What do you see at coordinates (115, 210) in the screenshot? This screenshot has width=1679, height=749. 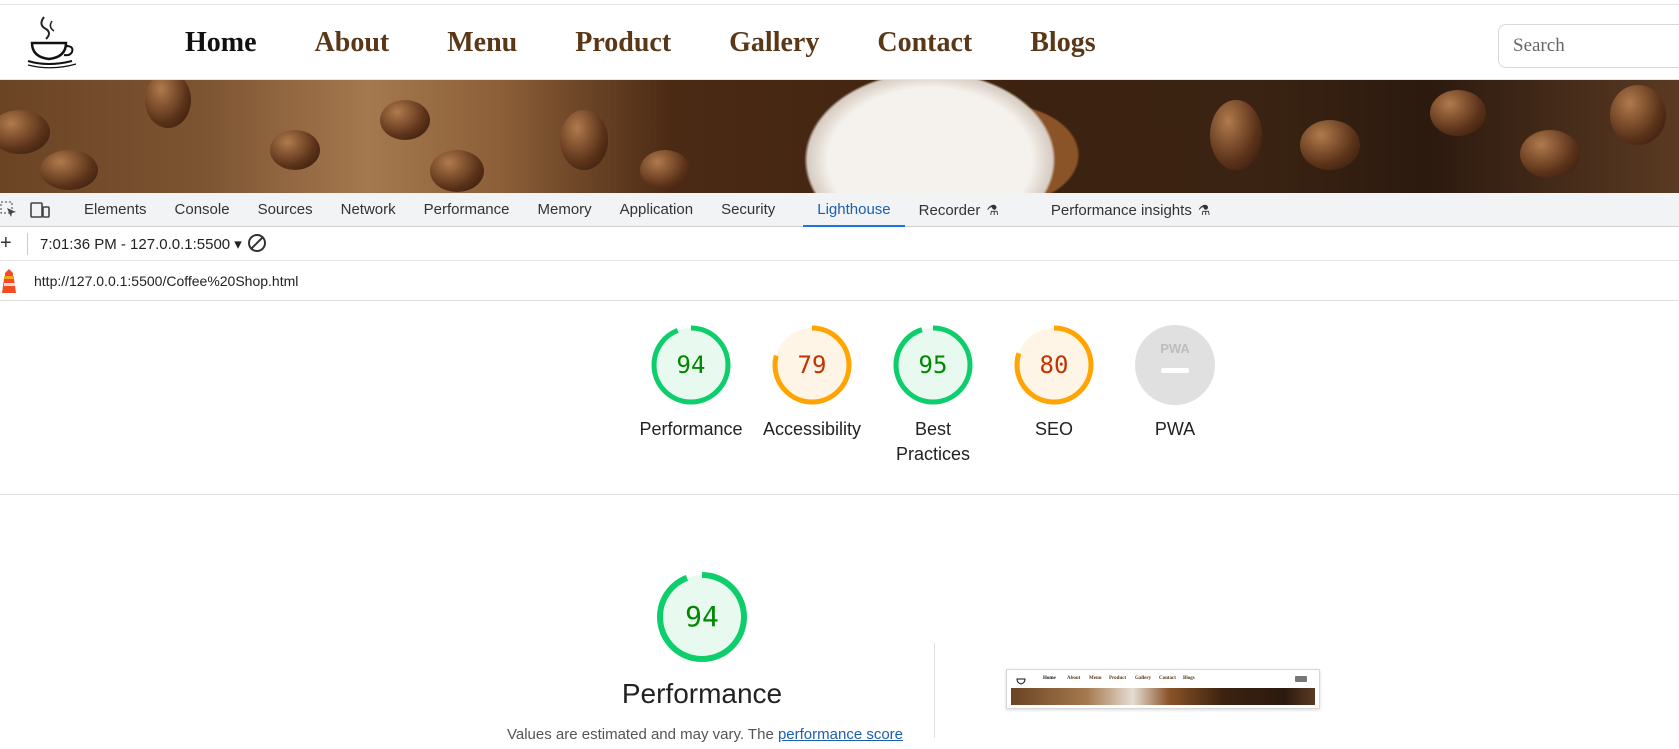 I see `tab-elements: Elements` at bounding box center [115, 210].